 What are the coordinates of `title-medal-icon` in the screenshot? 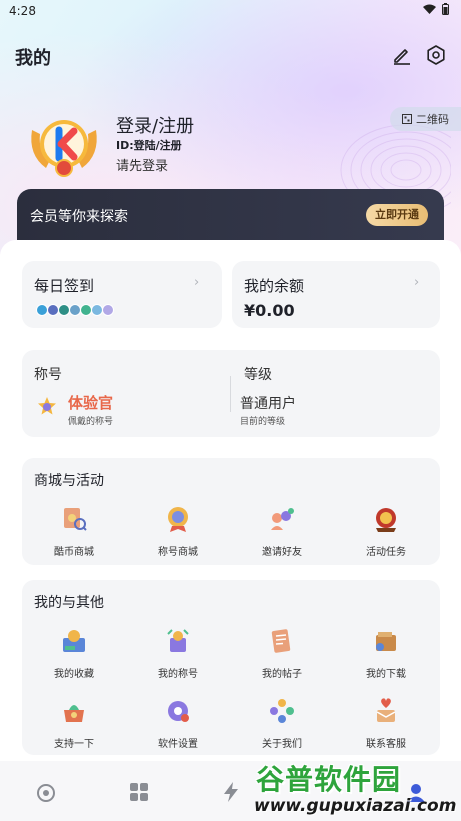 It's located at (47, 406).